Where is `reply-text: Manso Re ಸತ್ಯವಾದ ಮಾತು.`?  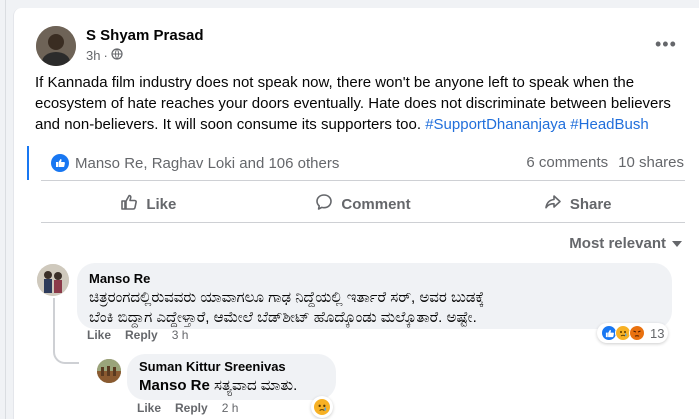 reply-text: Manso Re ಸತ್ಯವಾದ ಮಾತು. is located at coordinates (231, 386).